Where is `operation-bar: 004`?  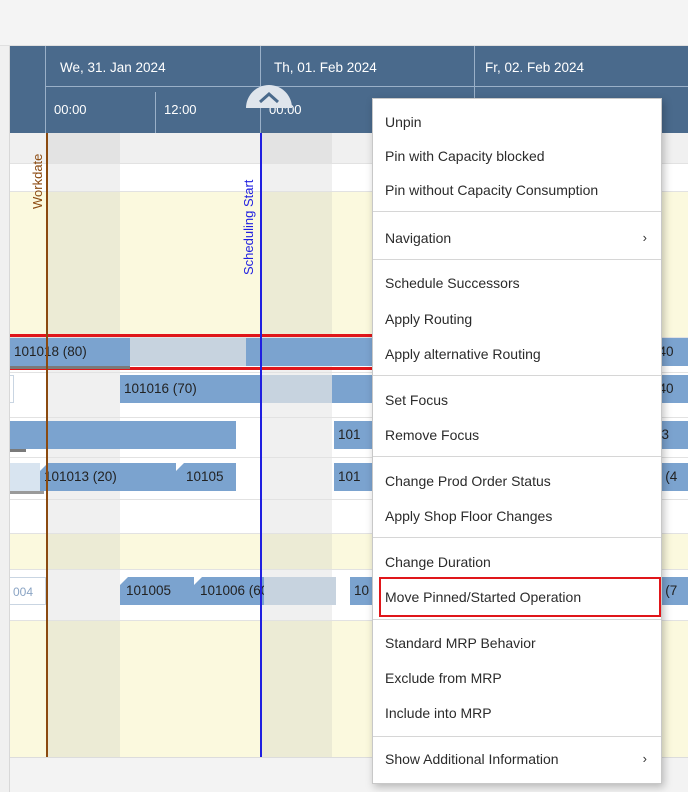
operation-bar: 004 is located at coordinates (28, 591).